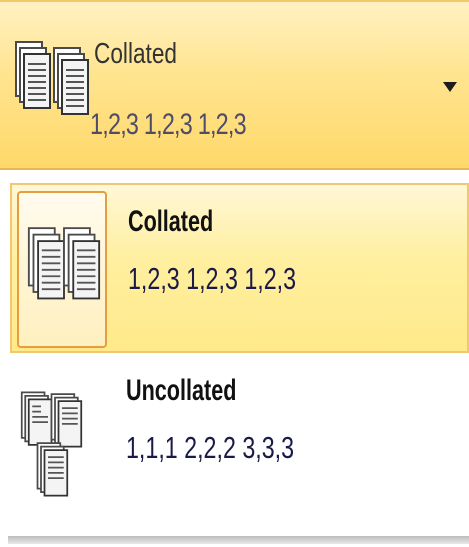 The image size is (469, 547). I want to click on item-icon-box, so click(62, 269).